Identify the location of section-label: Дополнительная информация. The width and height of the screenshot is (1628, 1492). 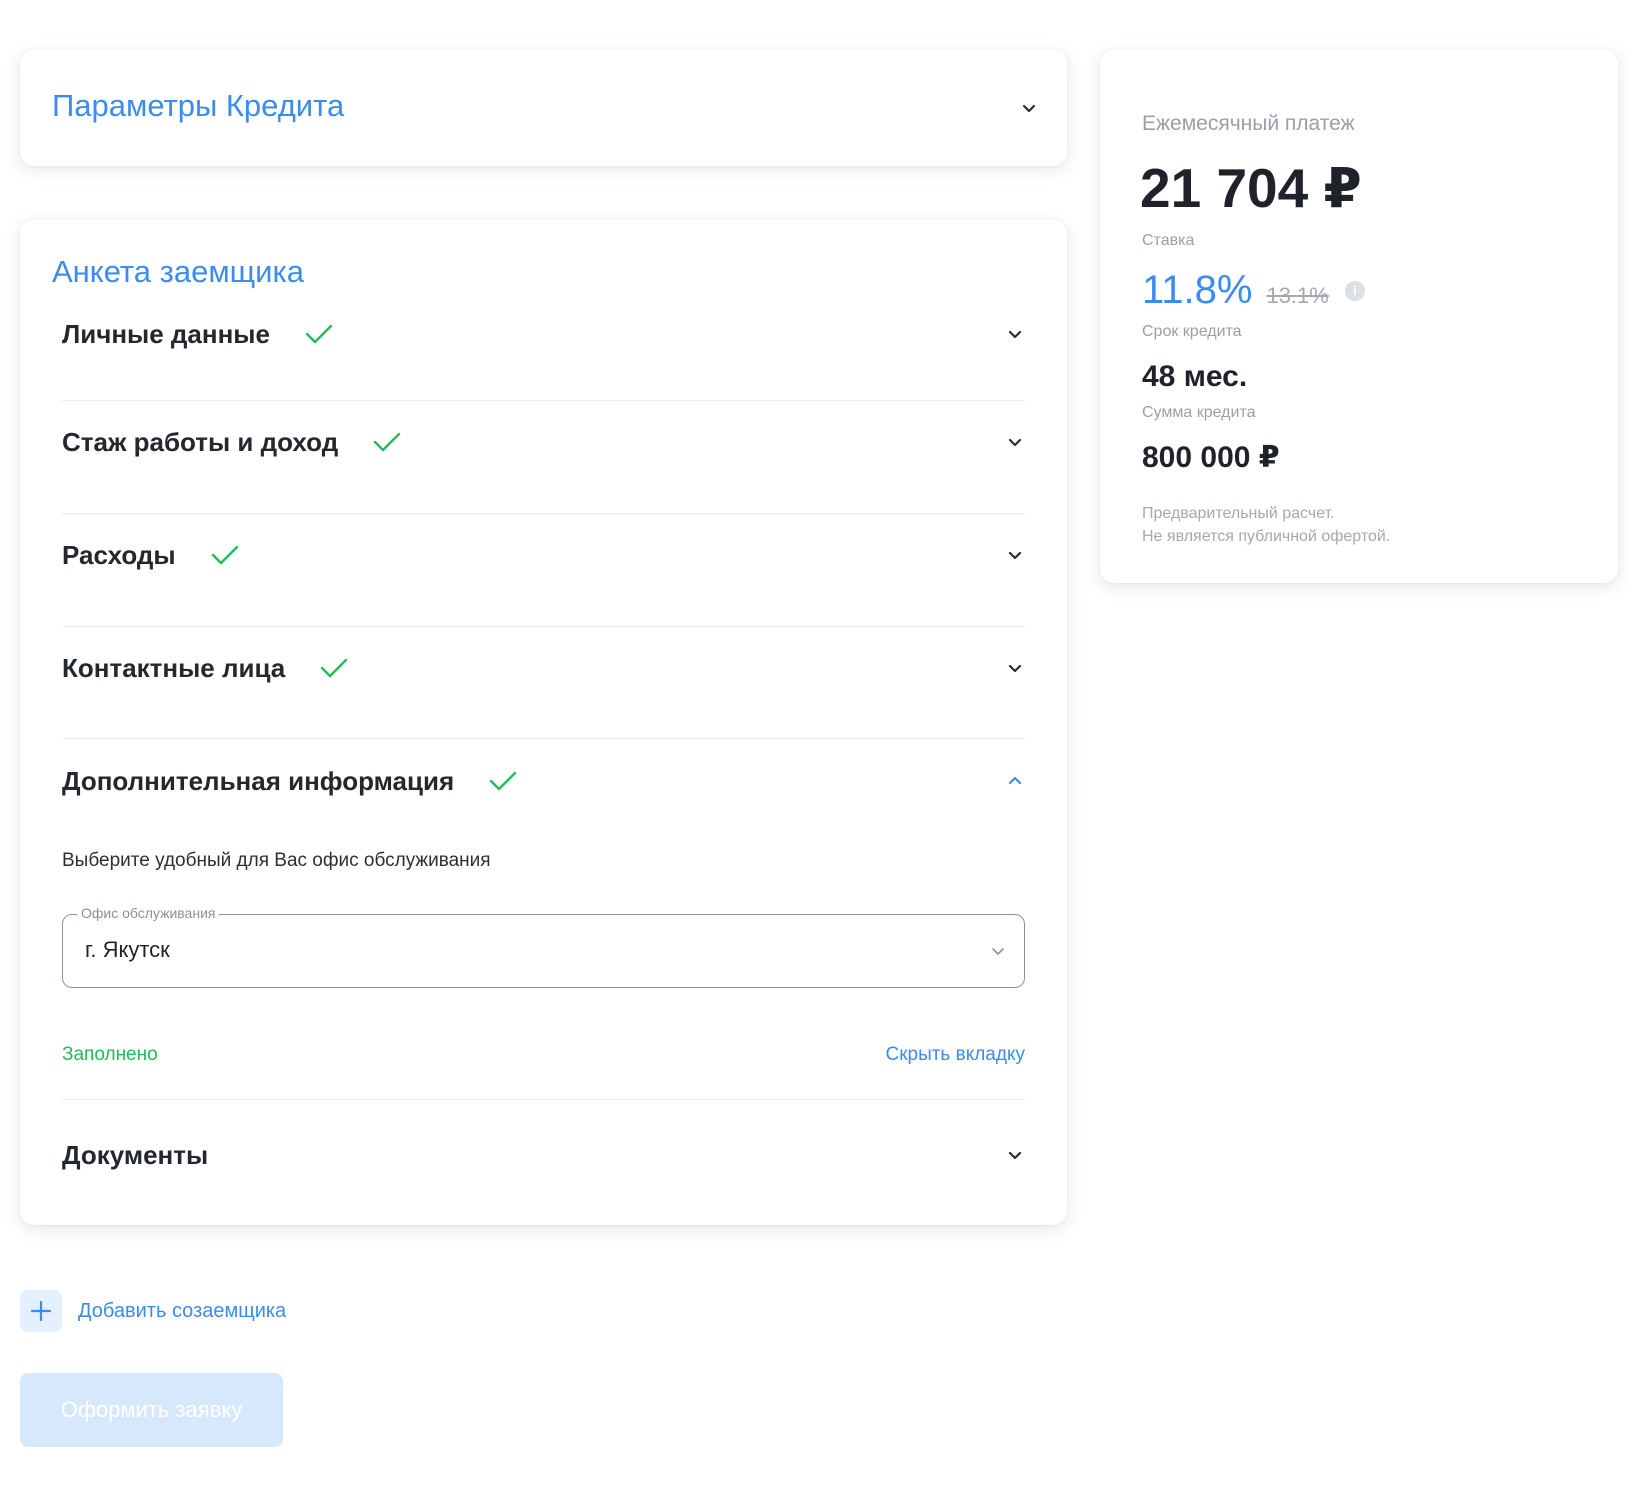
(258, 780).